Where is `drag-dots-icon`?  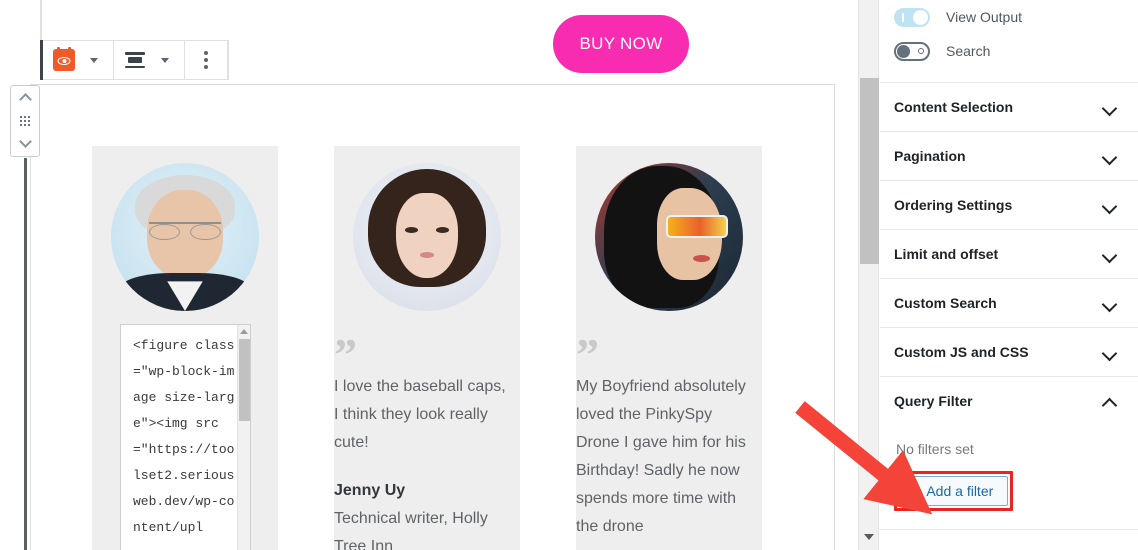 drag-dots-icon is located at coordinates (25, 121).